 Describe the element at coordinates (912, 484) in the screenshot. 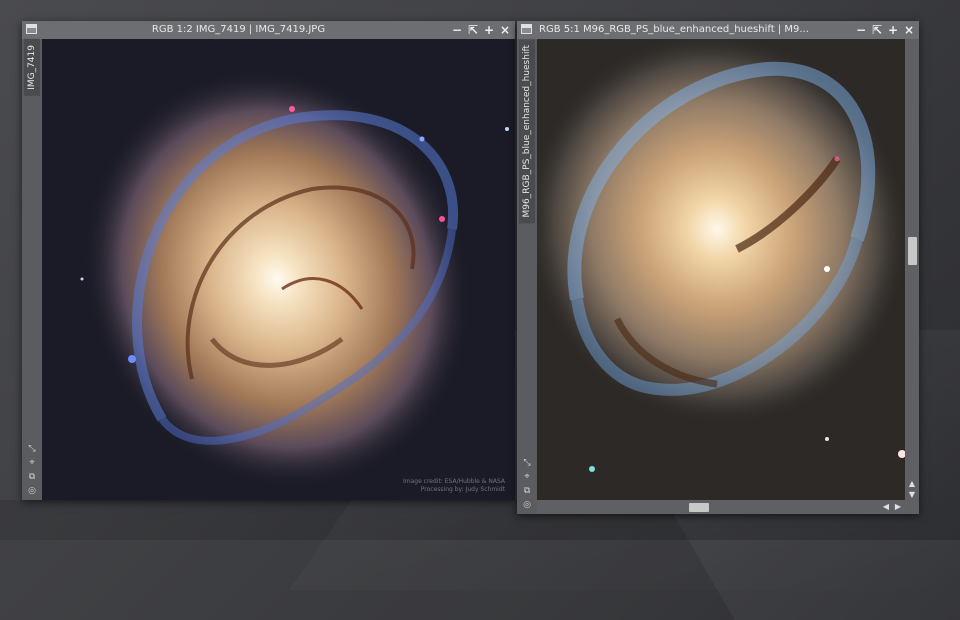

I see `scroll-up-icon: ▲` at that location.